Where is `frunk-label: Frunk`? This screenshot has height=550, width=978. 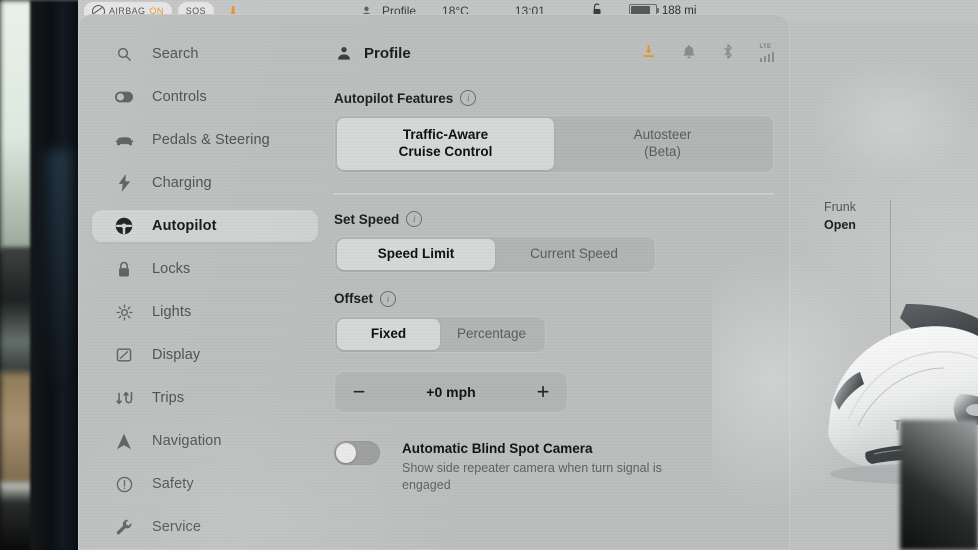
frunk-label: Frunk is located at coordinates (840, 207).